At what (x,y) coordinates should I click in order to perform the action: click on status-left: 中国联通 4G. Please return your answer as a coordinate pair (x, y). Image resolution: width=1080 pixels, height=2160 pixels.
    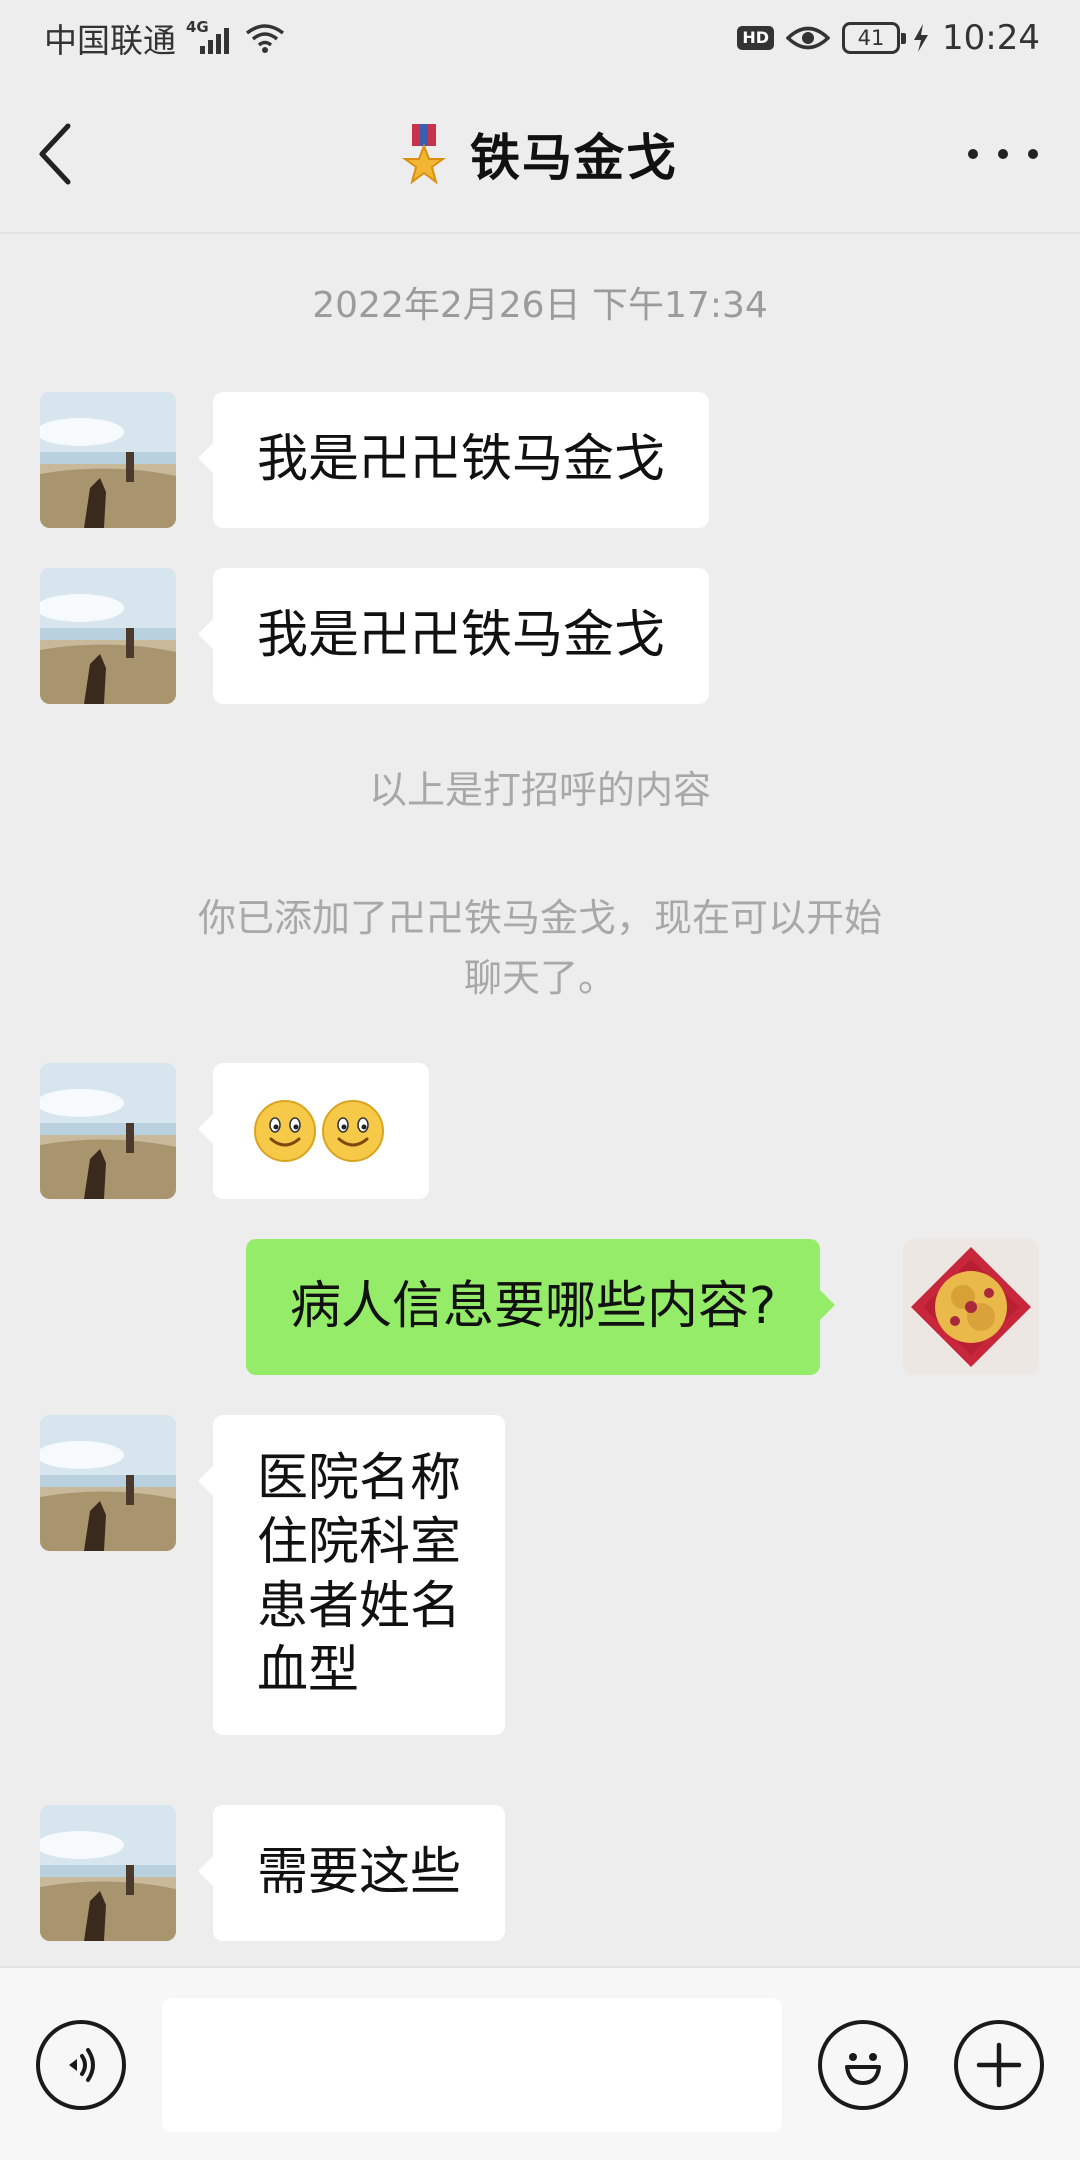
    Looking at the image, I should click on (165, 38).